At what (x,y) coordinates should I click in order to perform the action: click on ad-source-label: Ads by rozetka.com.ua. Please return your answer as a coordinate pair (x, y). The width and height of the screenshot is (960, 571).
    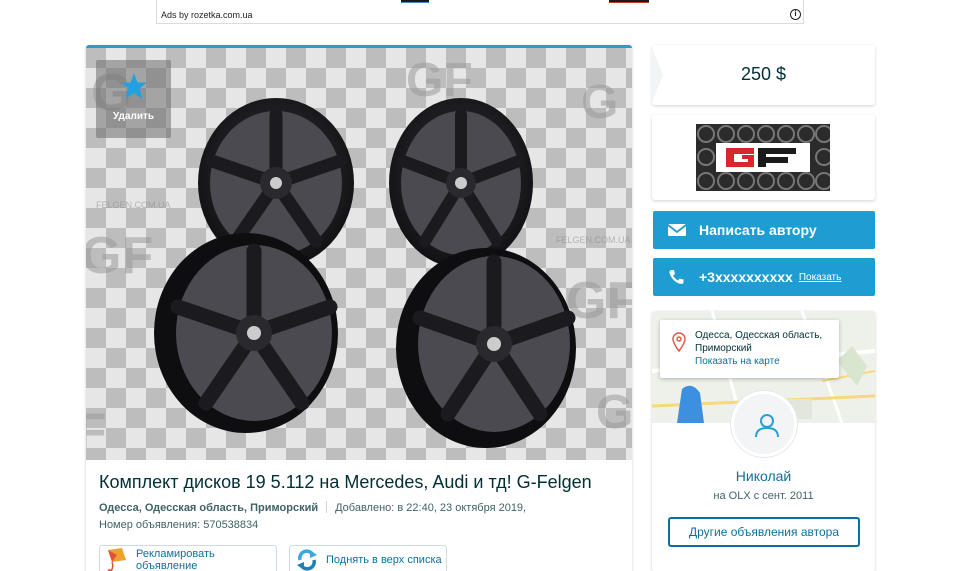
    Looking at the image, I should click on (207, 15).